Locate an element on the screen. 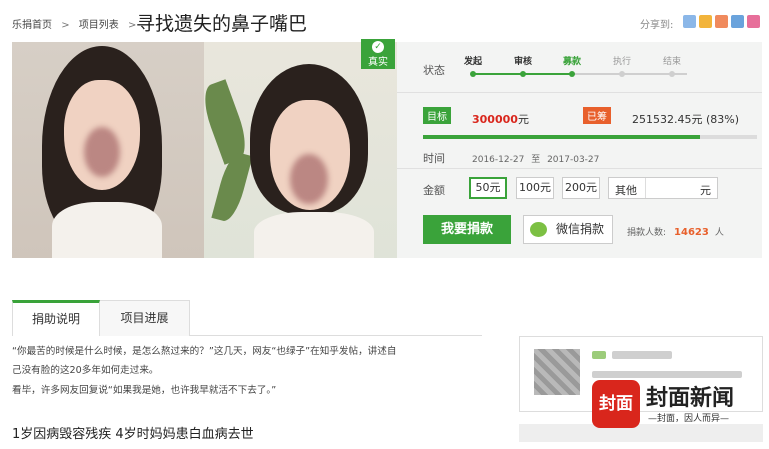 Image resolution: width=769 pixels, height=449 pixels. share-icons is located at coordinates (721, 21).